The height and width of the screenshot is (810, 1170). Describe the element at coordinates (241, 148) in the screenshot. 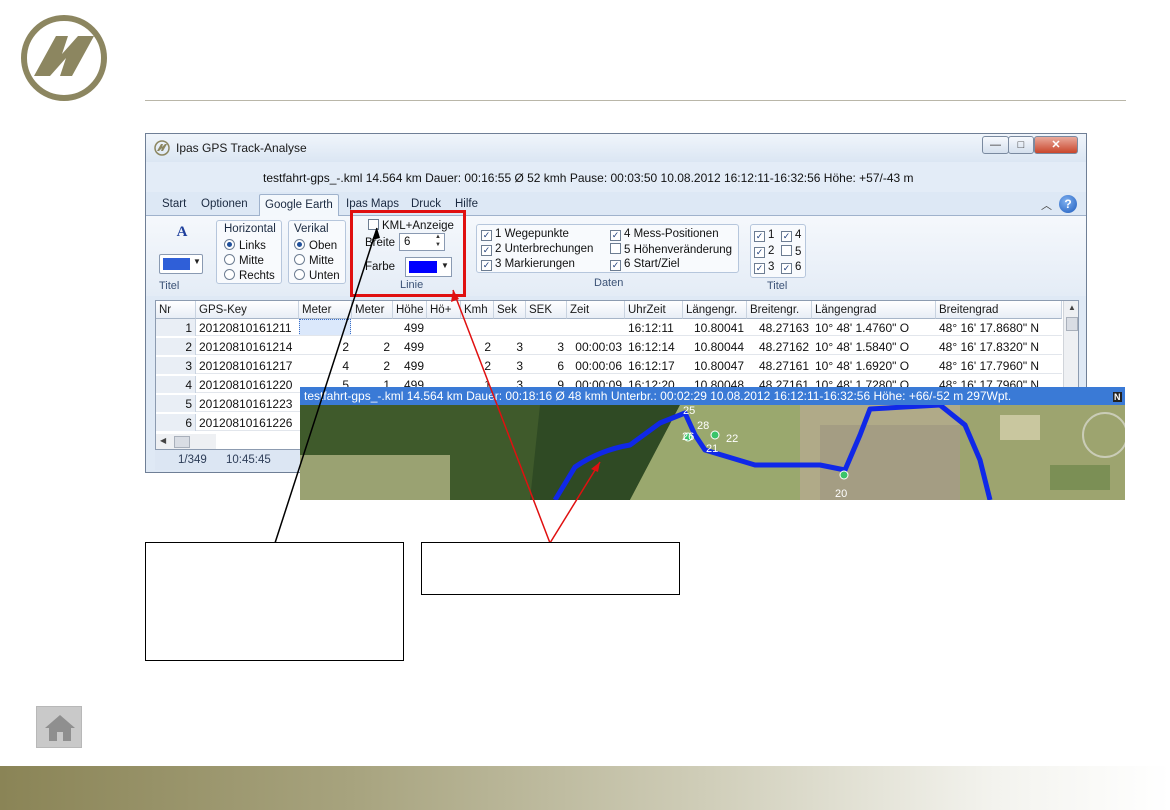

I see `window-title: Ipas GPS Track-Analyse` at that location.